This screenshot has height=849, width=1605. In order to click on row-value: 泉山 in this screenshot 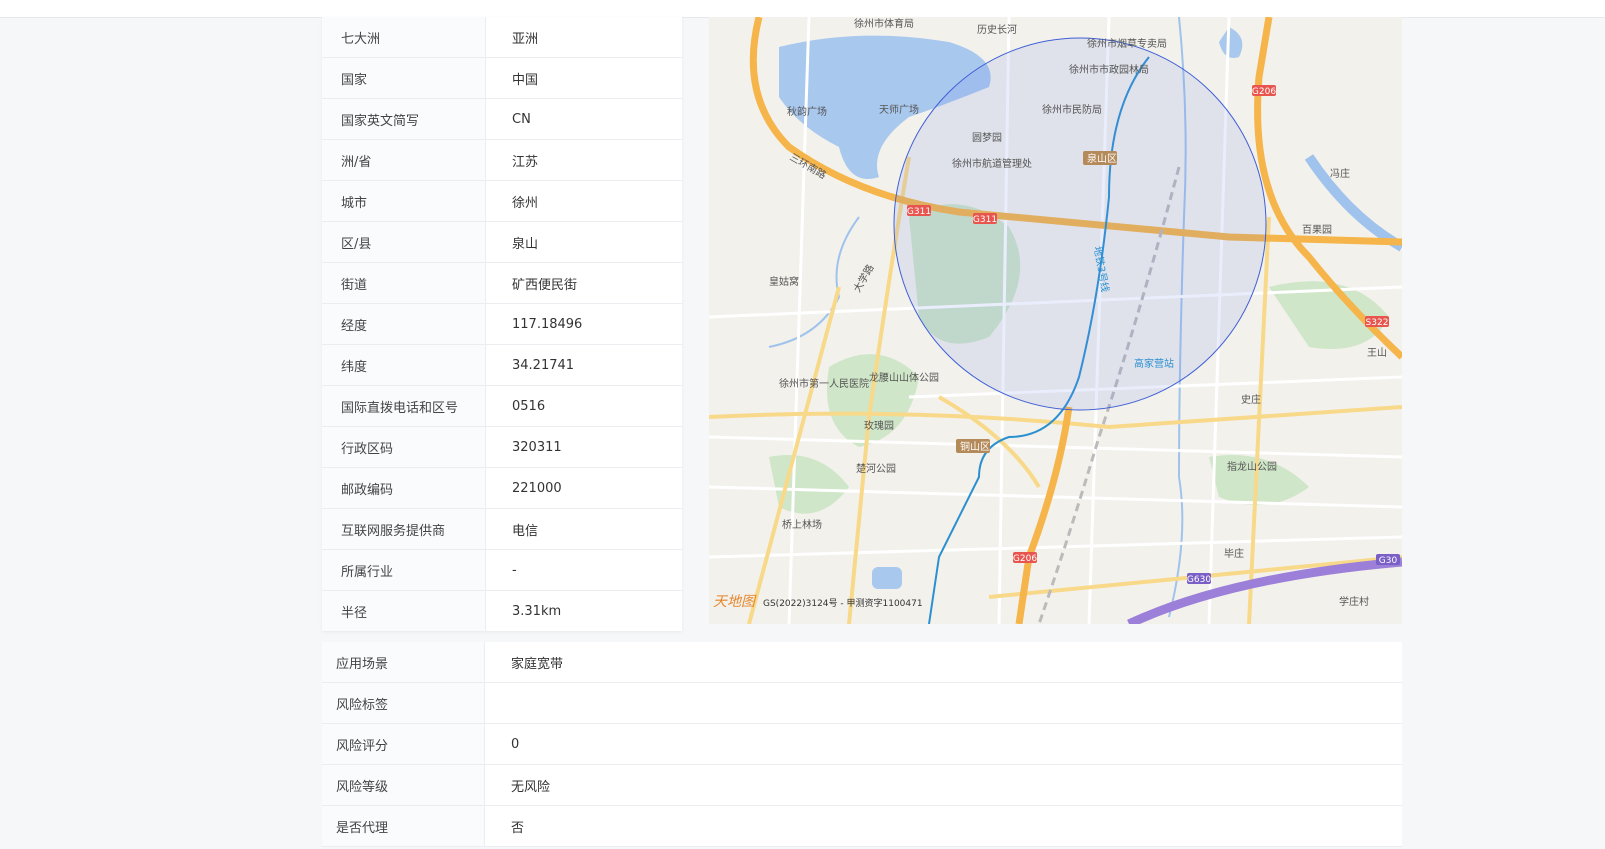, I will do `click(525, 244)`.